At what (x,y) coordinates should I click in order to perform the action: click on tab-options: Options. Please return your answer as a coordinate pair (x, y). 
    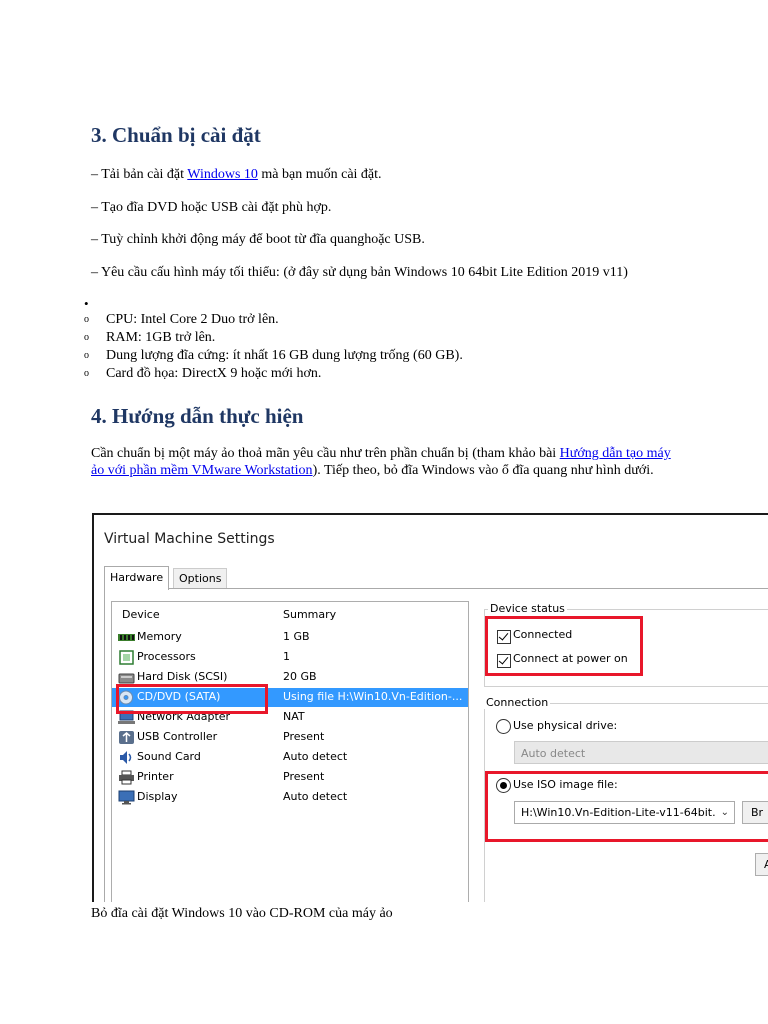
    Looking at the image, I should click on (200, 578).